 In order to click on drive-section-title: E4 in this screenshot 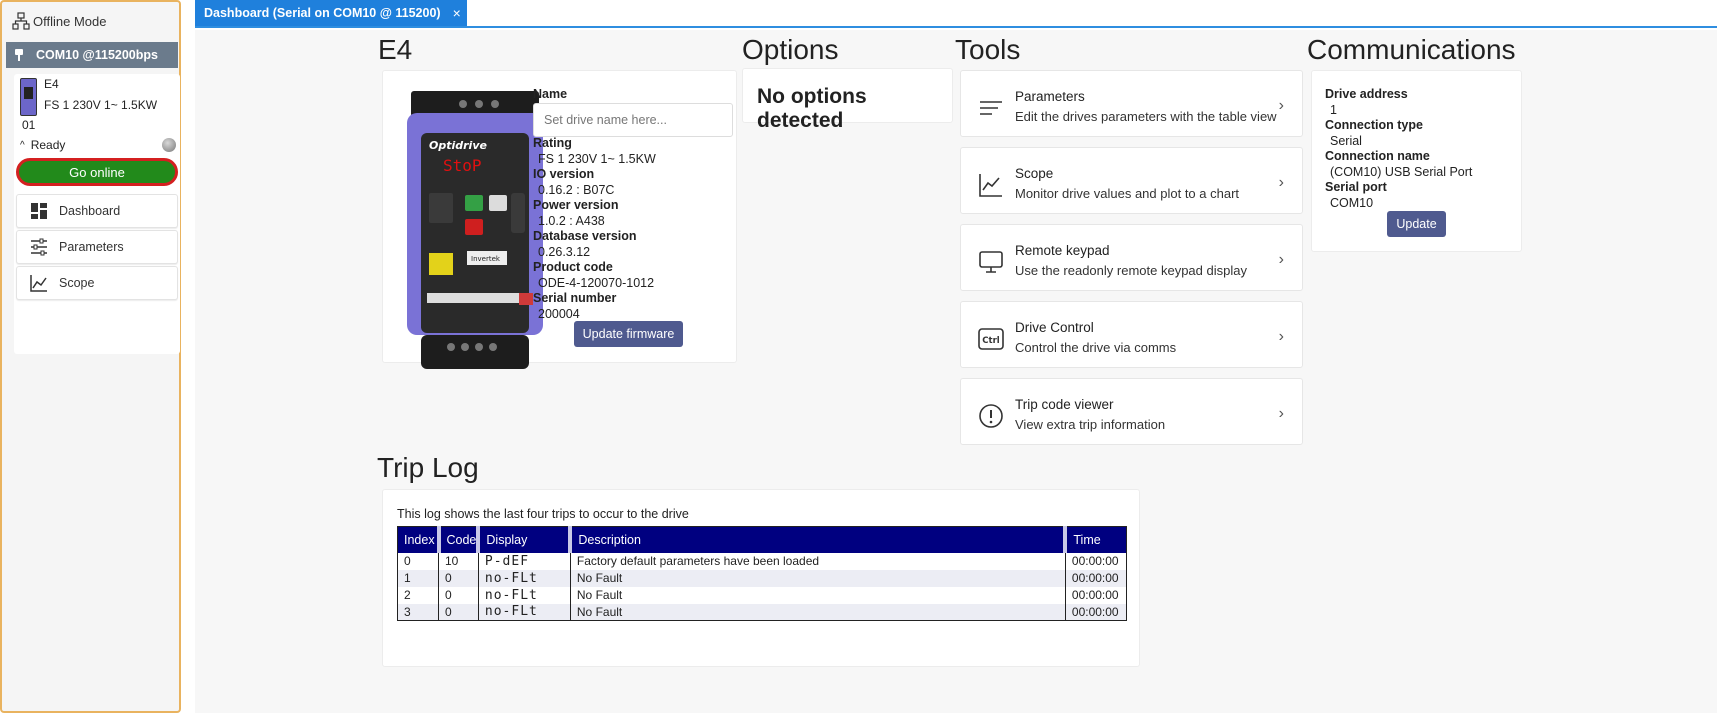, I will do `click(395, 49)`.